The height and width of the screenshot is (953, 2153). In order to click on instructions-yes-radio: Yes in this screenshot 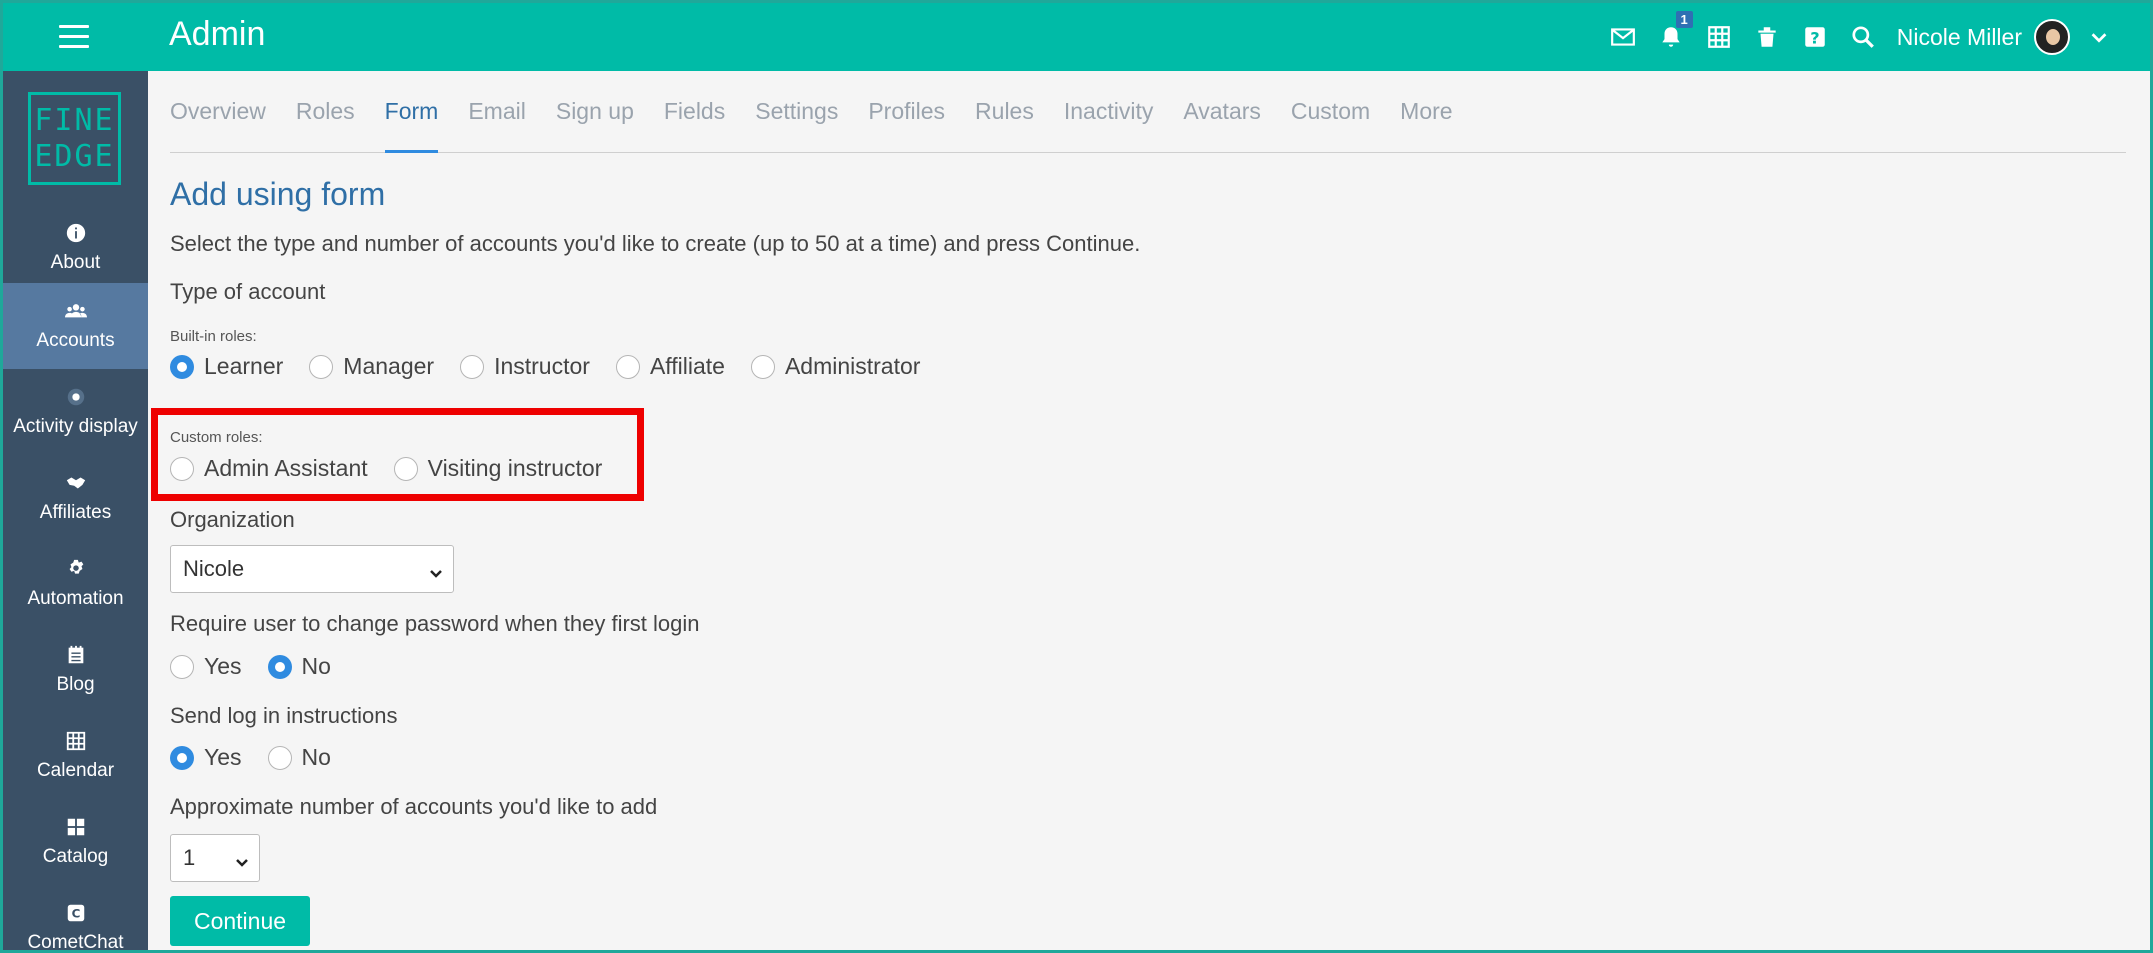, I will do `click(206, 757)`.